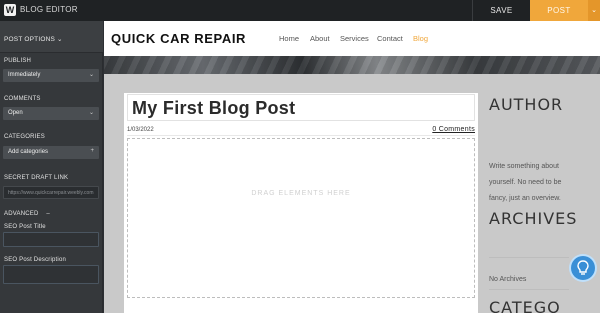  Describe the element at coordinates (529, 257) in the screenshot. I see `archives-divider` at that location.